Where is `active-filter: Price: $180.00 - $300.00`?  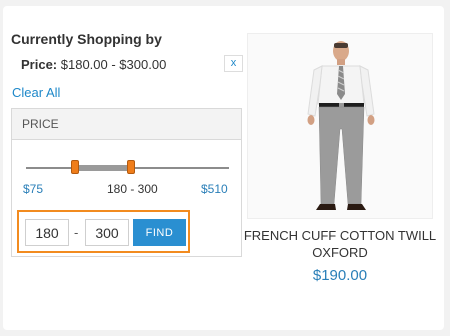
active-filter: Price: $180.00 - $300.00 is located at coordinates (93, 64).